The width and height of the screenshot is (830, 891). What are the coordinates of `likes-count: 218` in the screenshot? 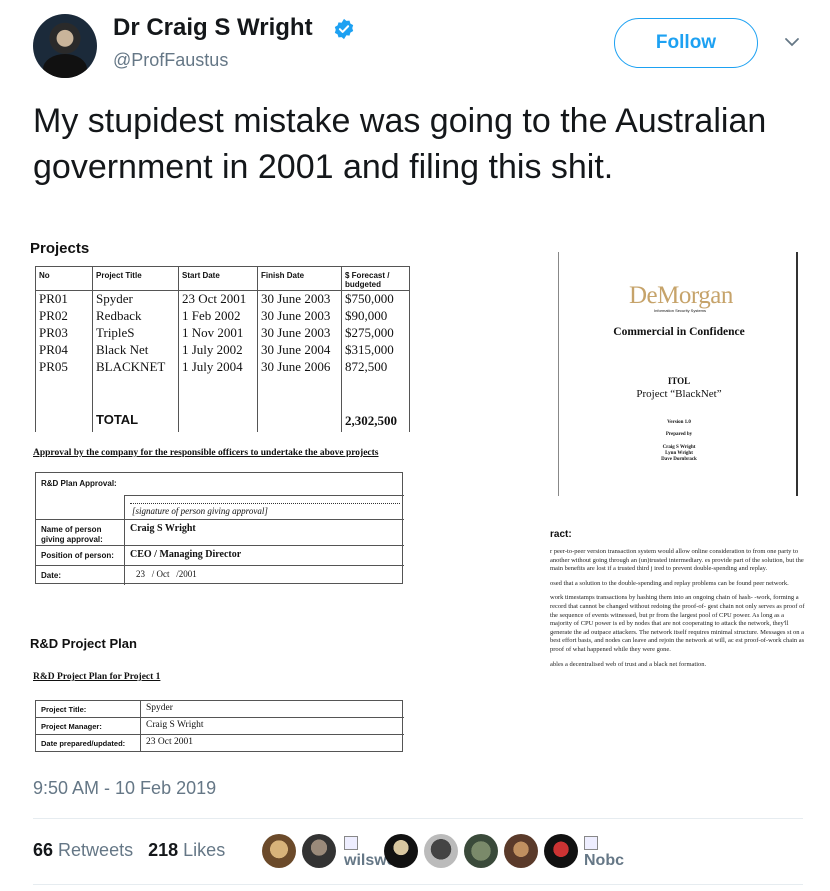 It's located at (163, 850).